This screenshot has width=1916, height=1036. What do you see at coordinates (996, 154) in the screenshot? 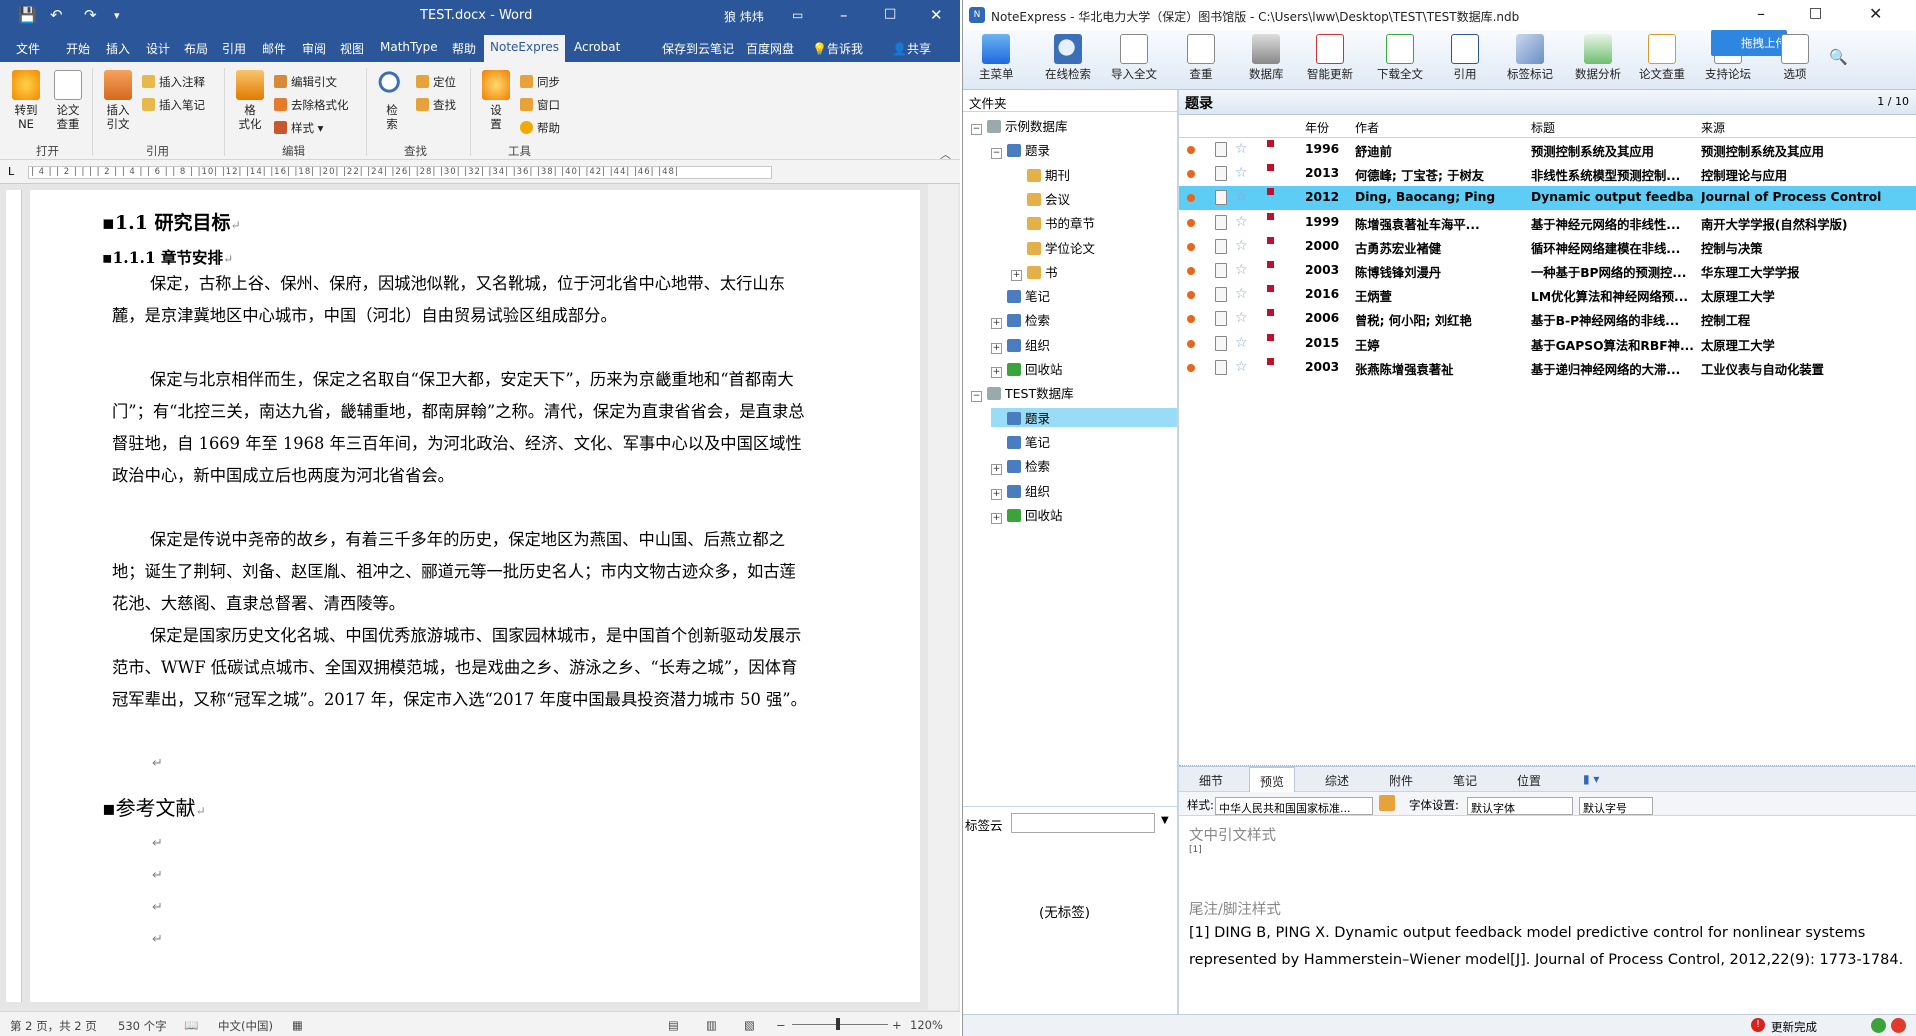
I see `expand-toggle-icon: −` at bounding box center [996, 154].